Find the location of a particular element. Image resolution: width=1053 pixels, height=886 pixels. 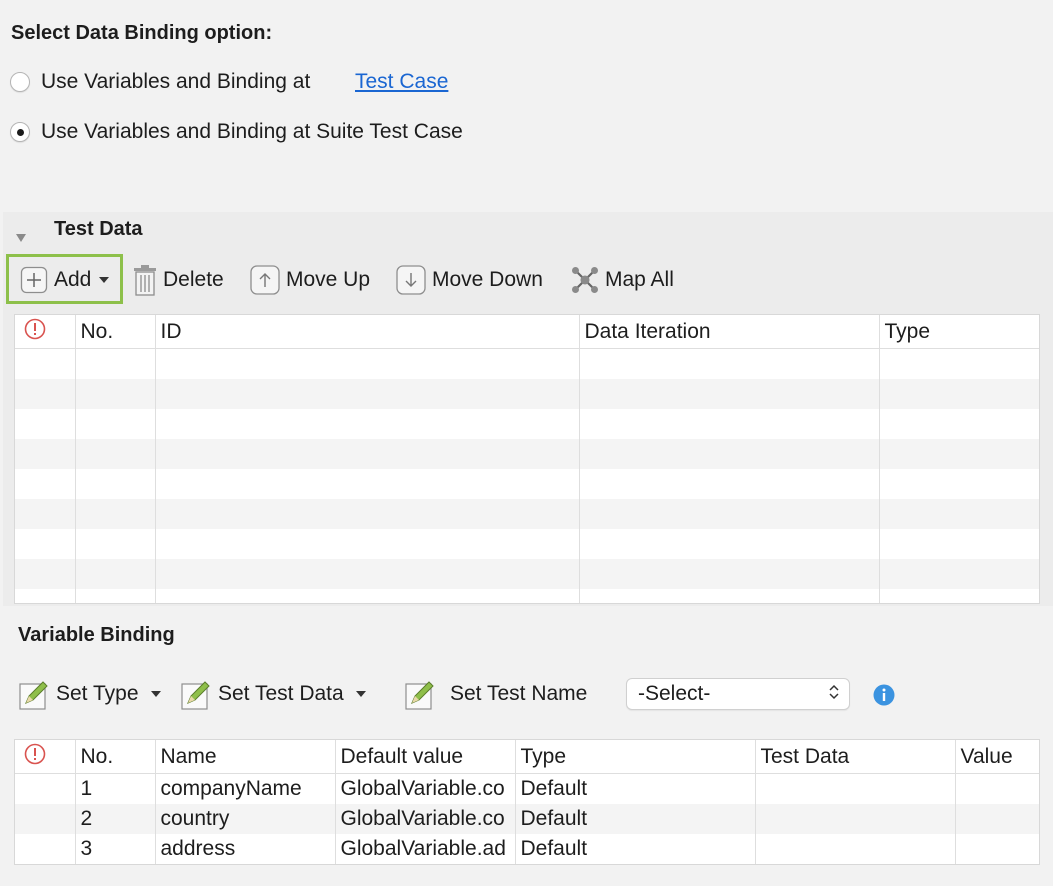

row-name-cell: country is located at coordinates (245, 819).